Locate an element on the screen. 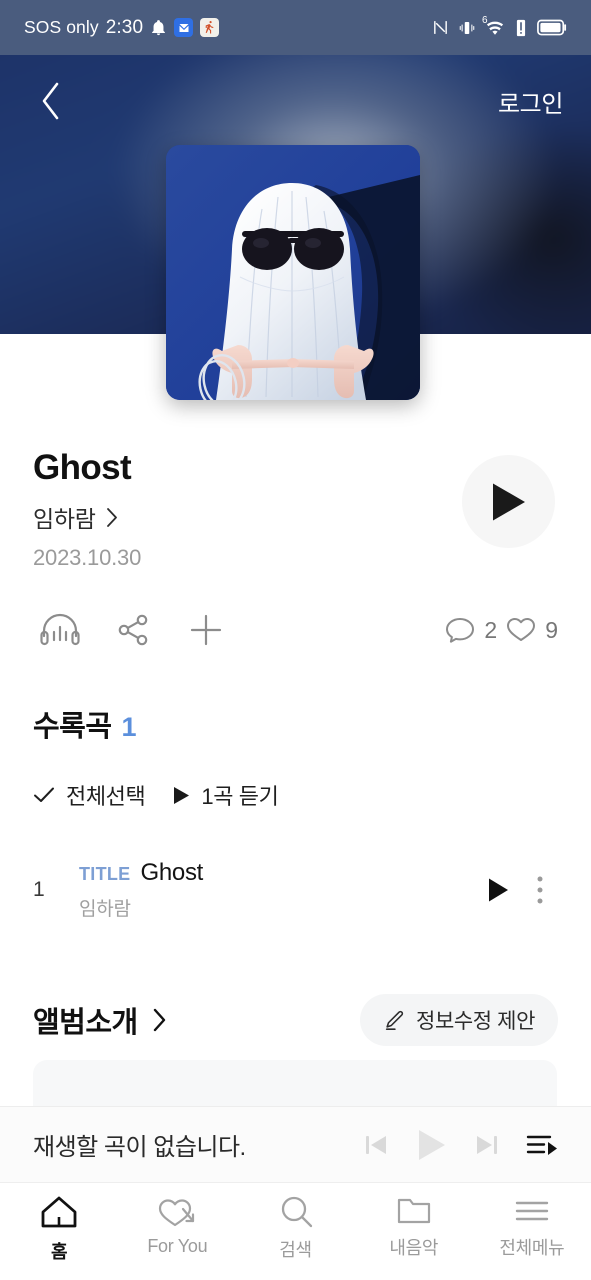  artist-name: 임하람 is located at coordinates (64, 519).